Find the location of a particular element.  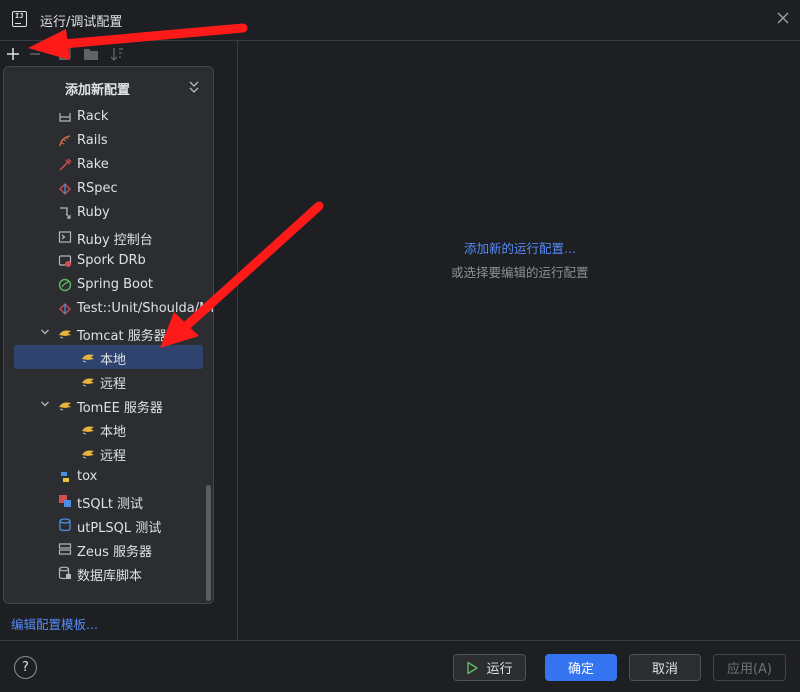

config-type-label: RSpec is located at coordinates (97, 188).